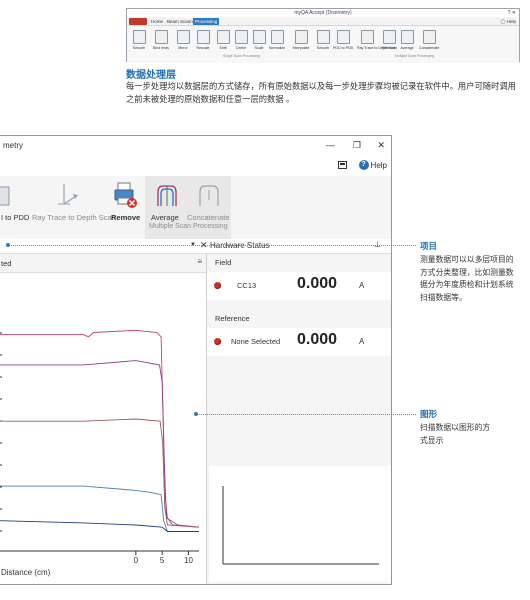  I want to click on window-box-icon, so click(342, 165).